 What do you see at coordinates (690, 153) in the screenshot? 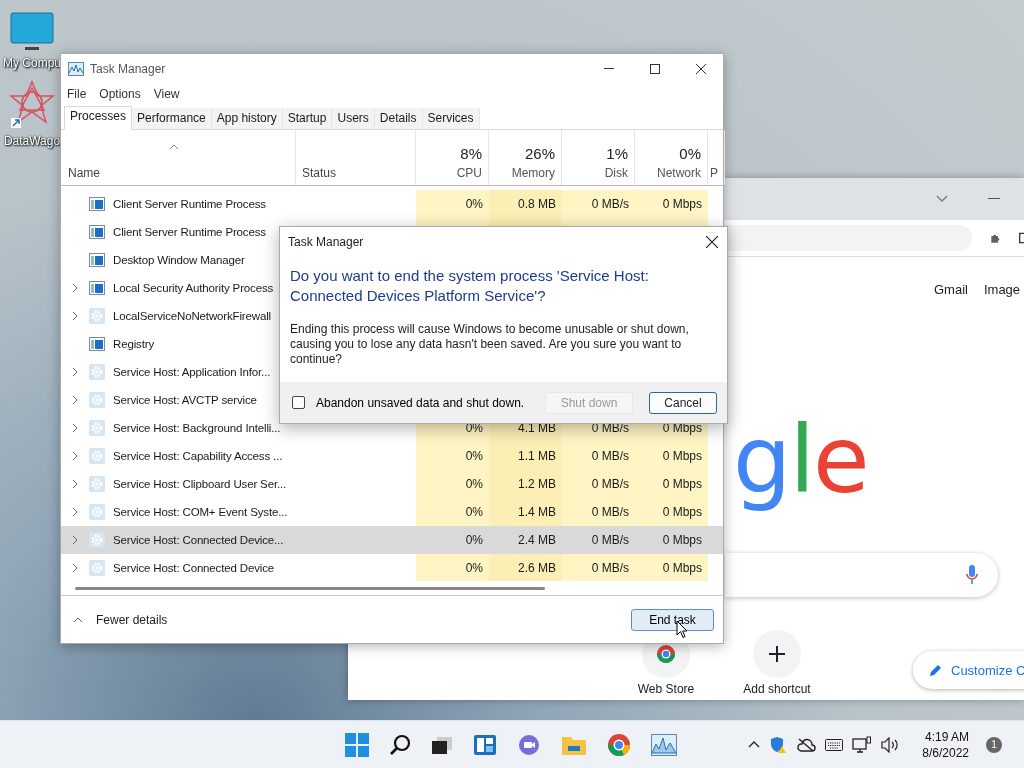
I see `usage-percent: 0%` at bounding box center [690, 153].